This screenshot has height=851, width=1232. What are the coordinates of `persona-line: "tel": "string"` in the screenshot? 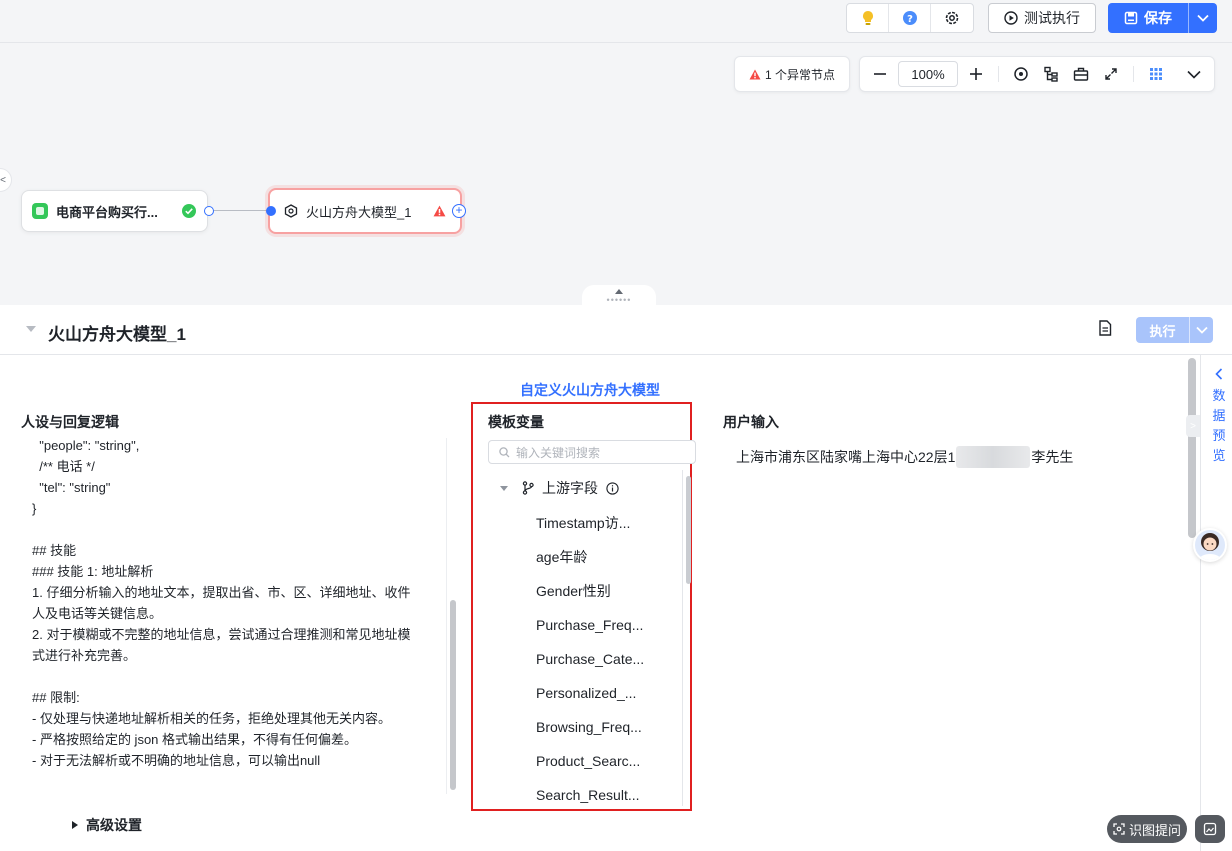 It's located at (71, 487).